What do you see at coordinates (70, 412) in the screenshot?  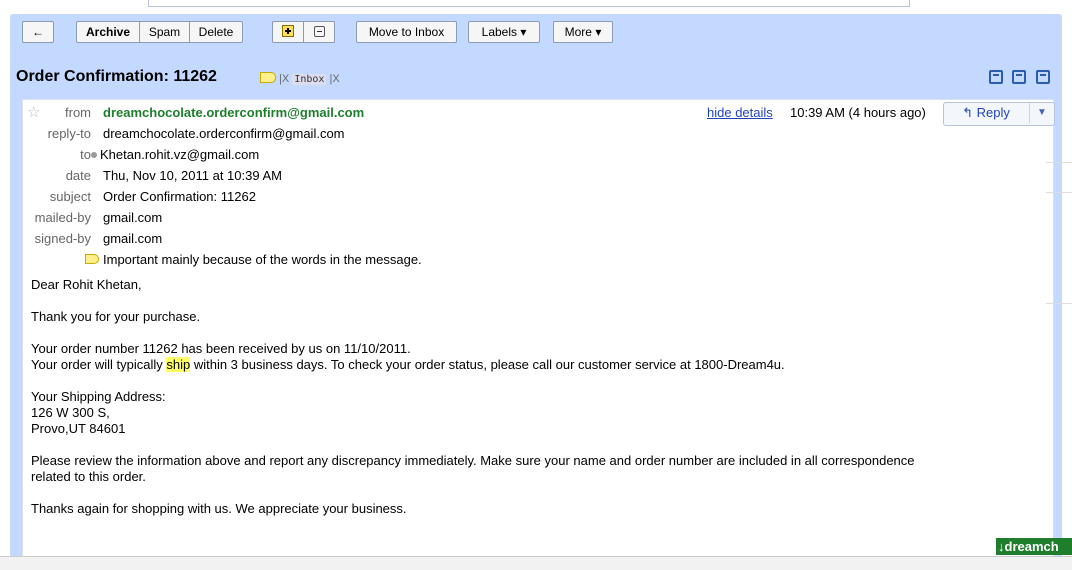 I see `address-line-1: 126 W 300 S,` at bounding box center [70, 412].